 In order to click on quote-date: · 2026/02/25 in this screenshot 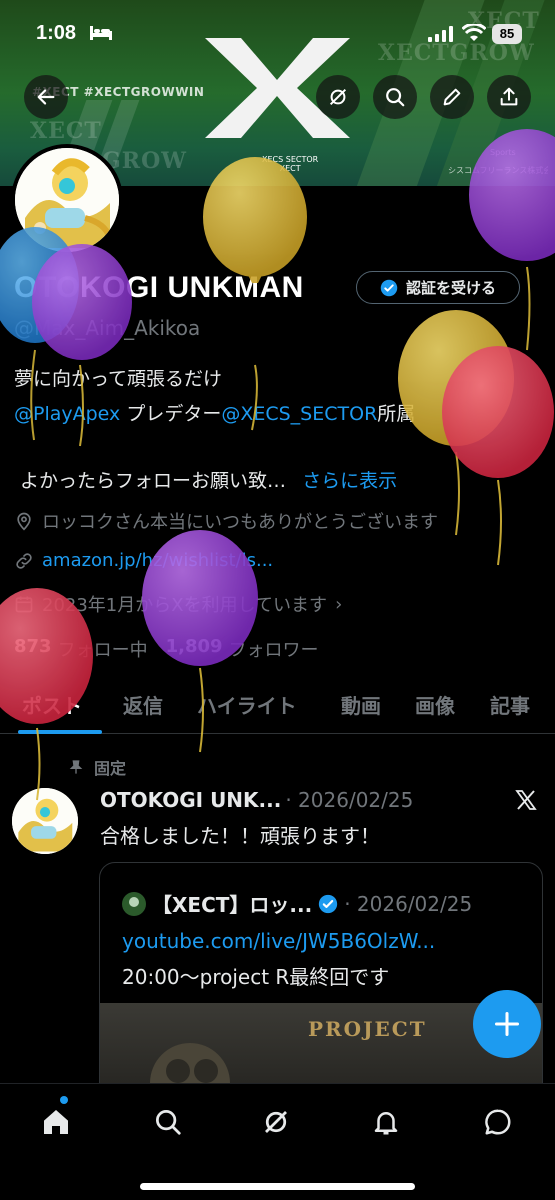, I will do `click(408, 903)`.